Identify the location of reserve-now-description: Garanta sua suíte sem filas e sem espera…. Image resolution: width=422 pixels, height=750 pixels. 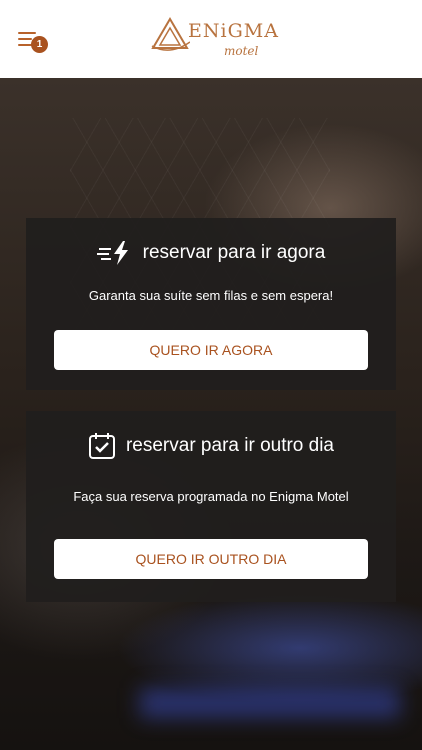
(211, 295).